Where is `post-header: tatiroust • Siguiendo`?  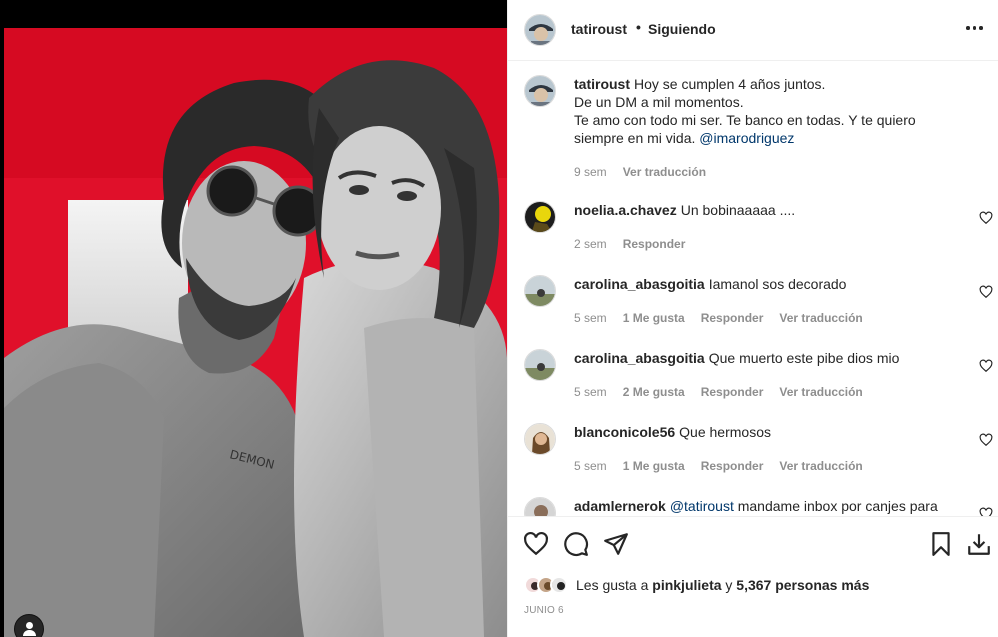 post-header: tatiroust • Siguiendo is located at coordinates (753, 30).